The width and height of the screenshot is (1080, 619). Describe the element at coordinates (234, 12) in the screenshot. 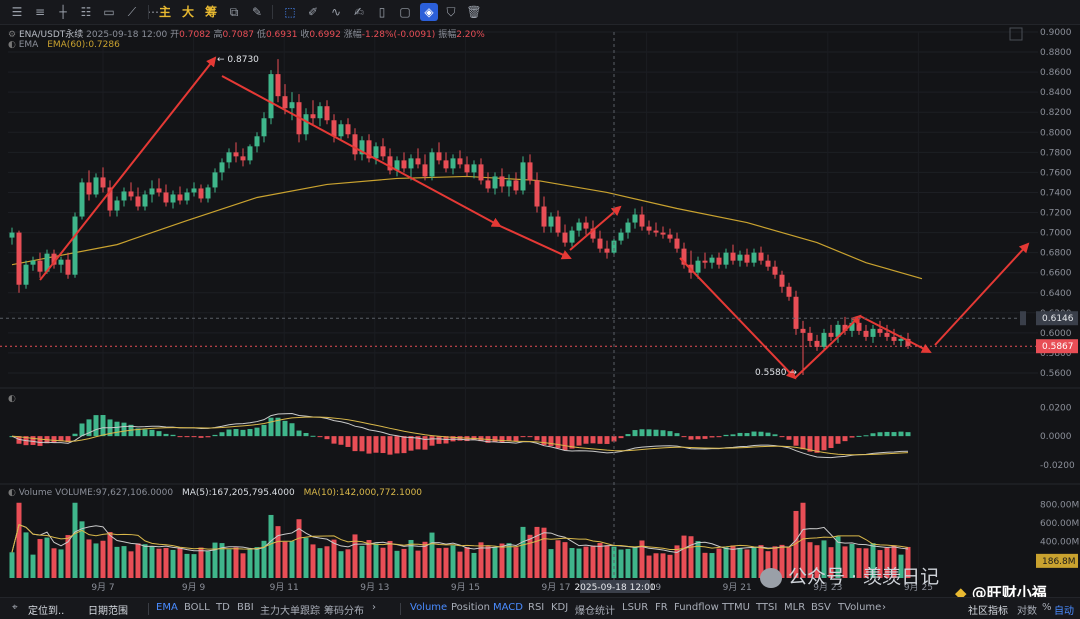

I see `copy-icon: ⧉` at that location.